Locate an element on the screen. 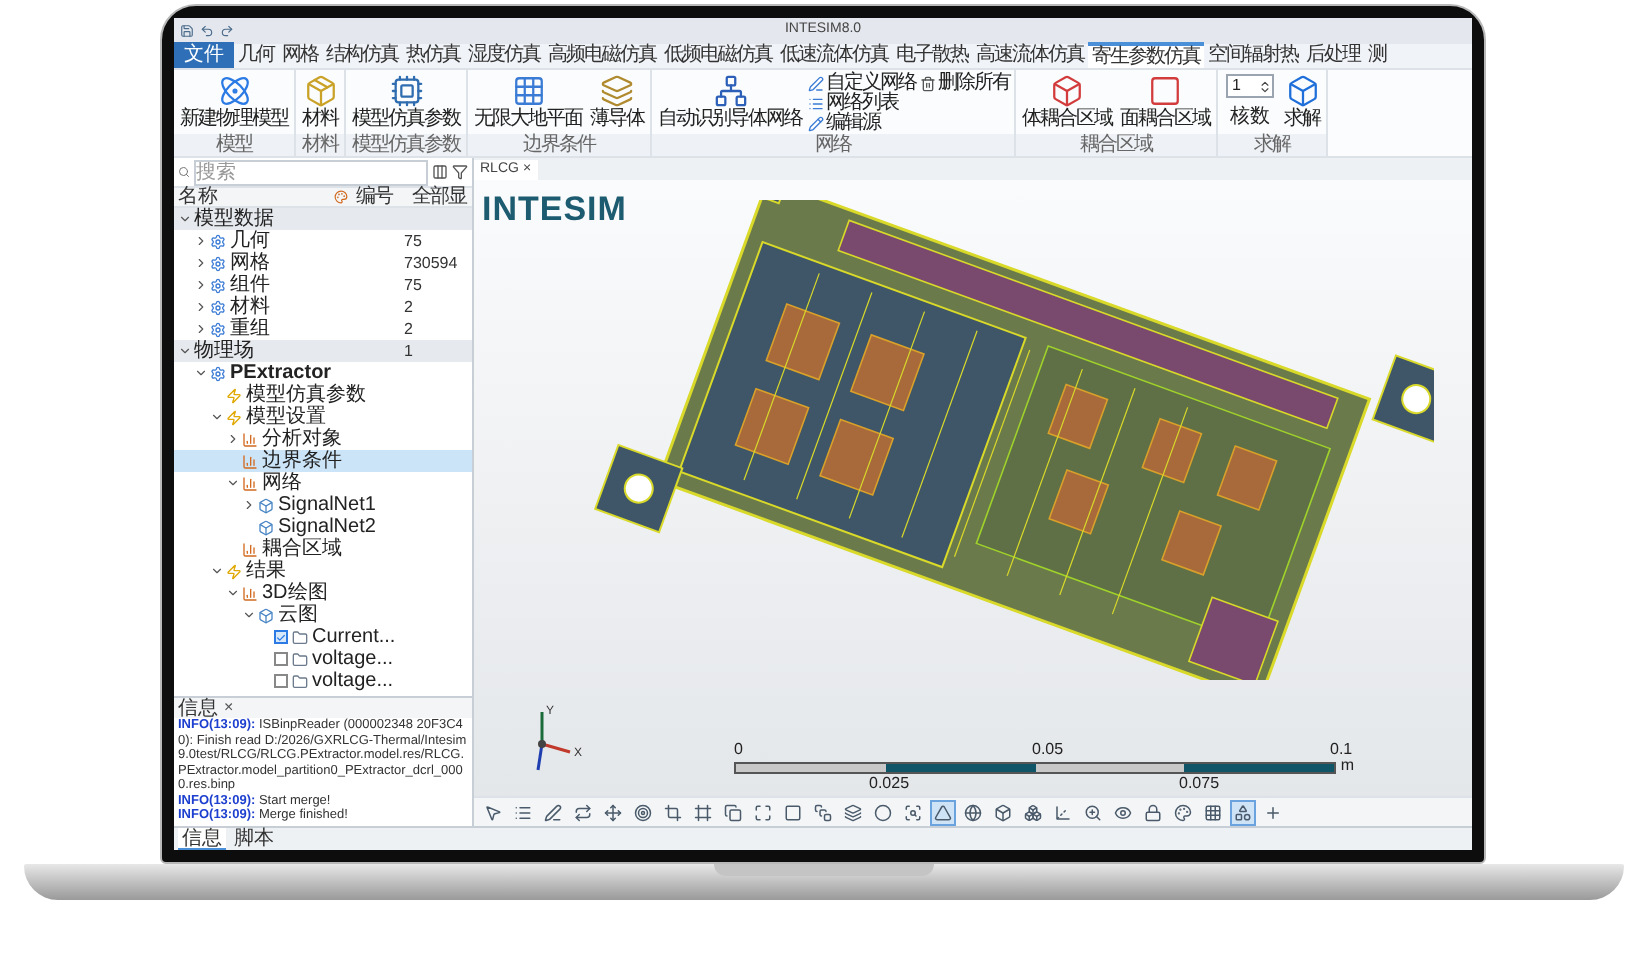  ribbon-button: 体耦合区域 is located at coordinates (1067, 102).